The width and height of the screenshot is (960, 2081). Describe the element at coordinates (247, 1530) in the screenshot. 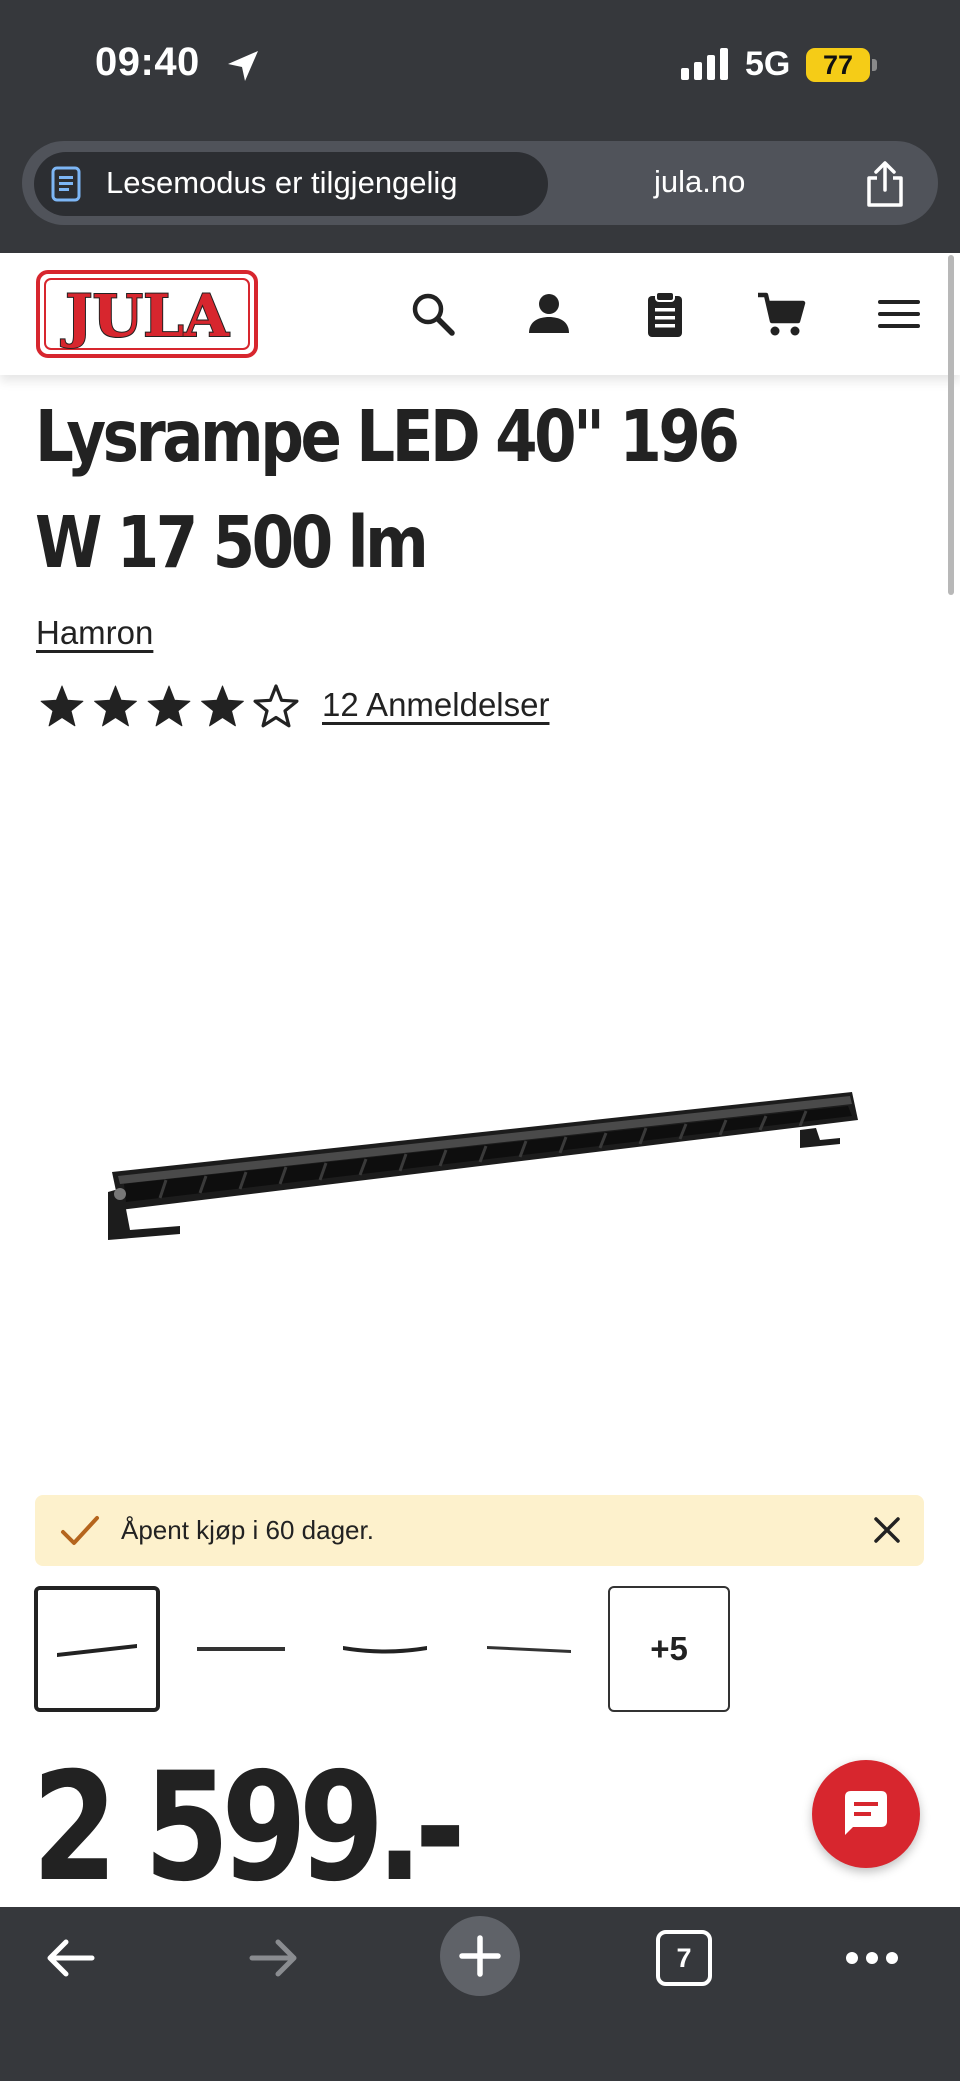

I see `notice-text: Åpent kjøp i 60 dager.` at that location.